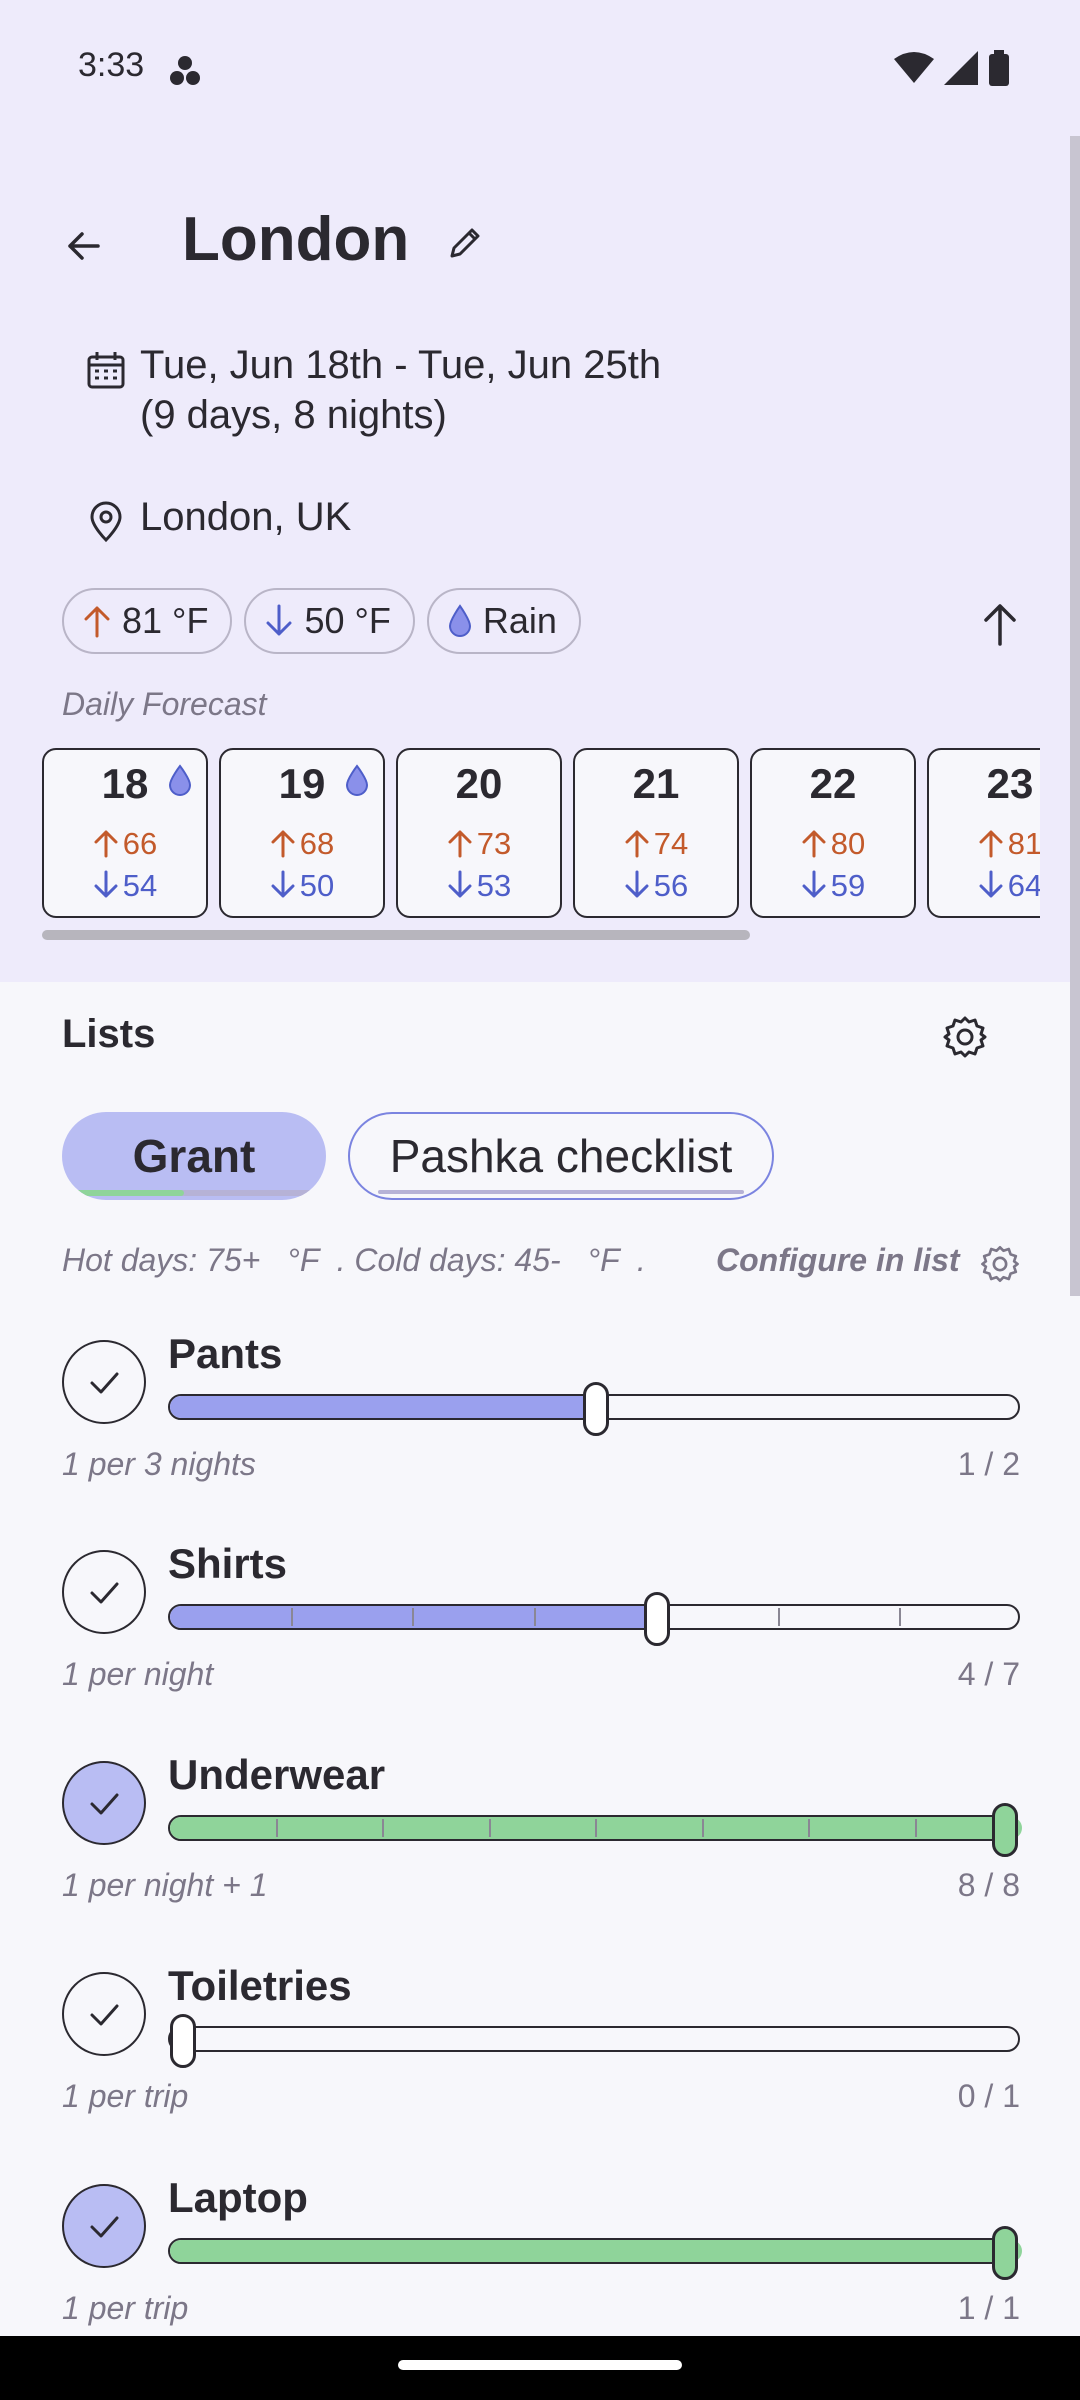 The image size is (1080, 2400). I want to click on forecast-day-card: 21 74 56, so click(656, 833).